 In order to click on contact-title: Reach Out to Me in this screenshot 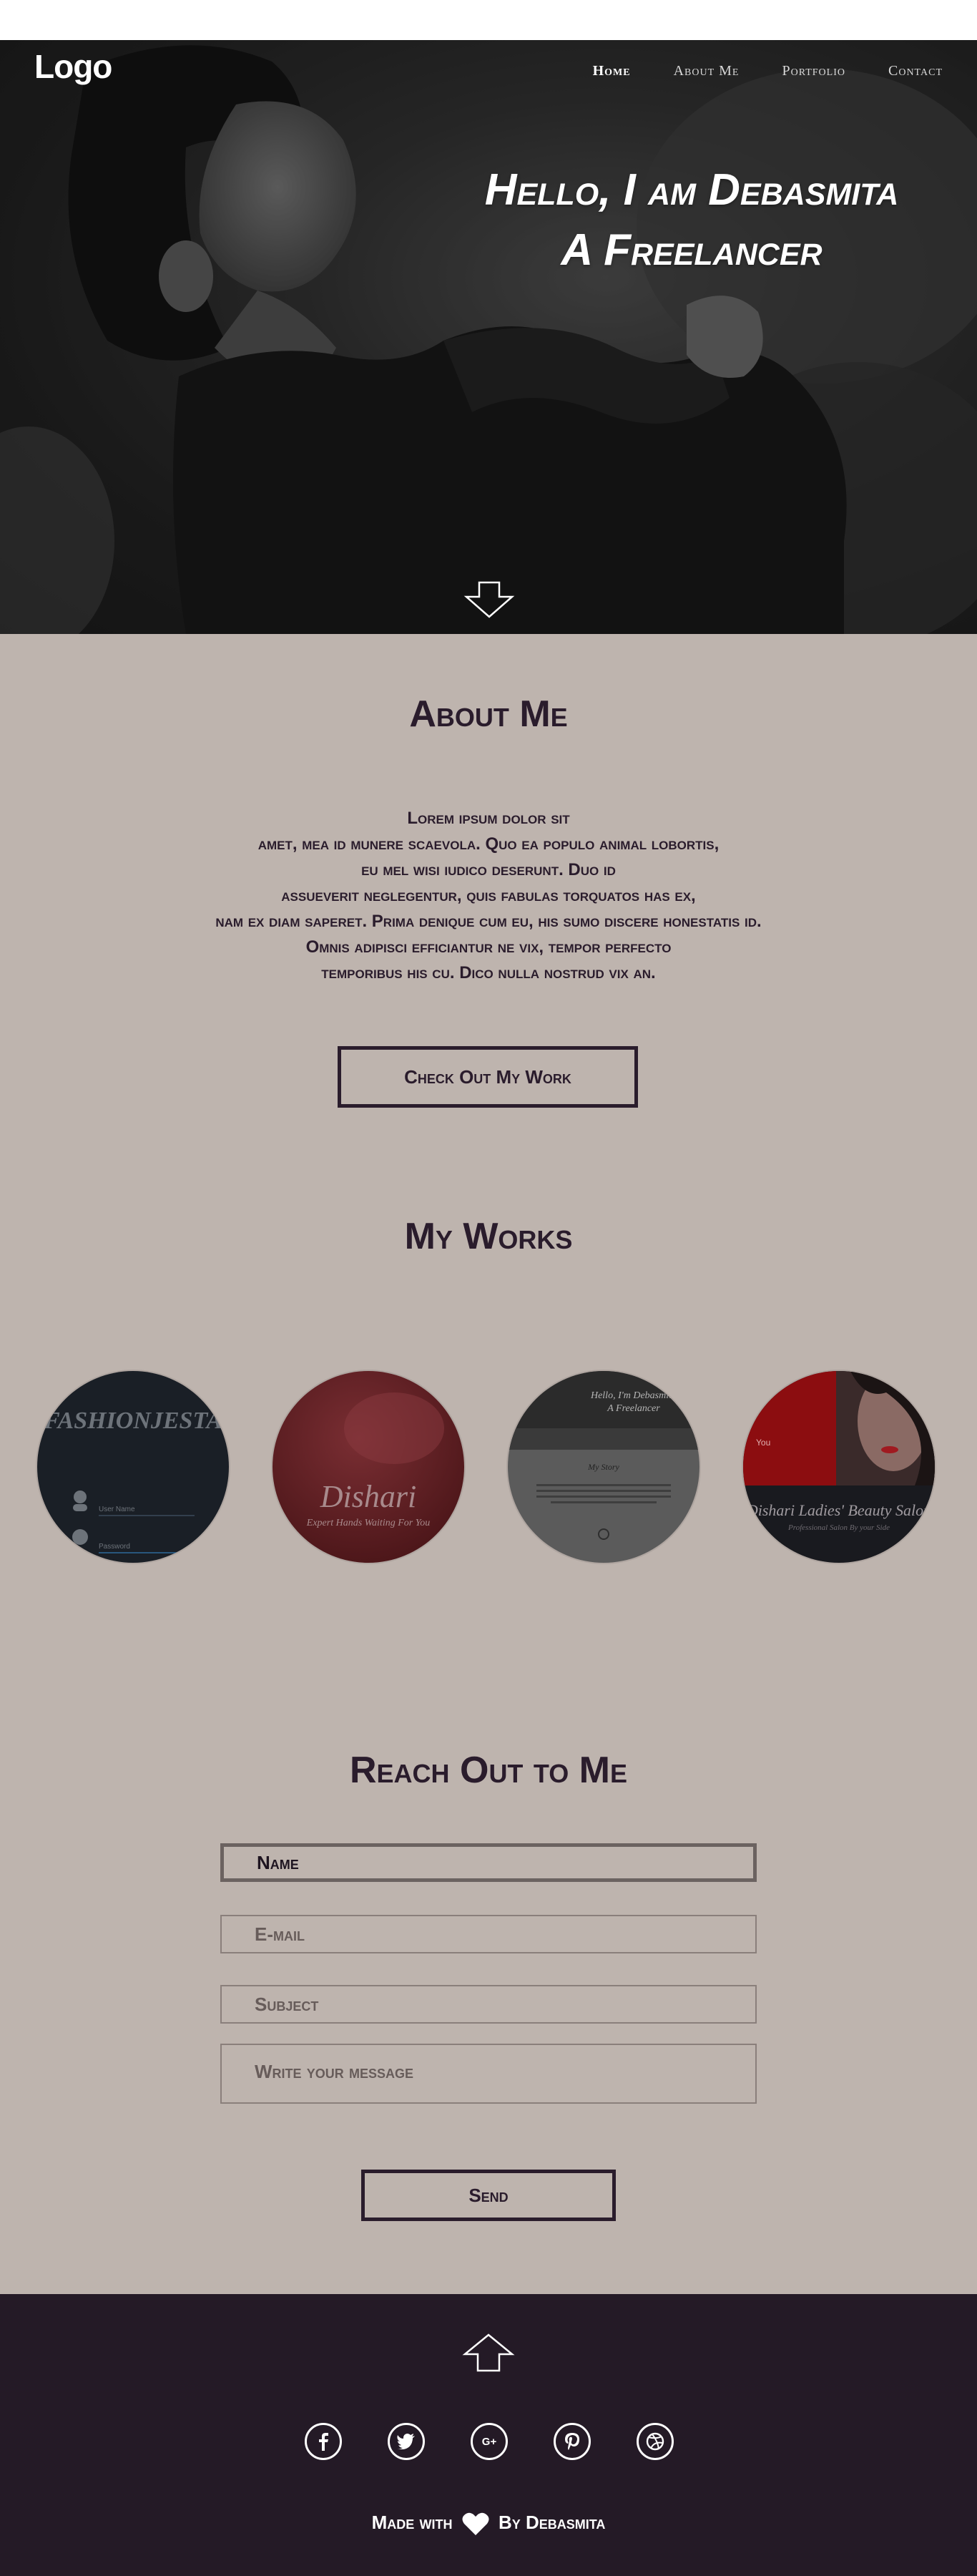, I will do `click(488, 1770)`.